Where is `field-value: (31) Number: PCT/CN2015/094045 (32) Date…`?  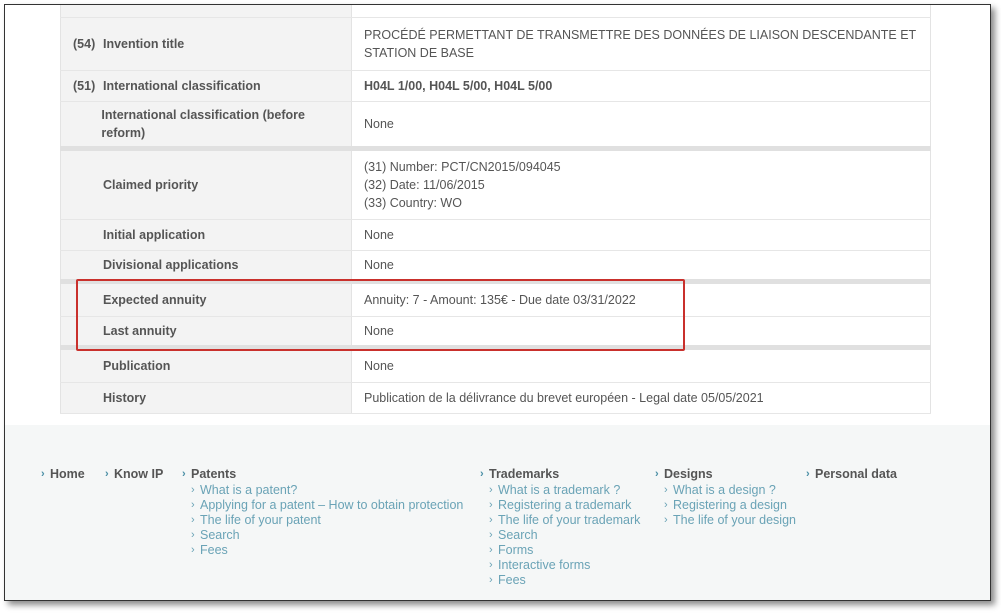
field-value: (31) Number: PCT/CN2015/094045 (32) Date… is located at coordinates (641, 182).